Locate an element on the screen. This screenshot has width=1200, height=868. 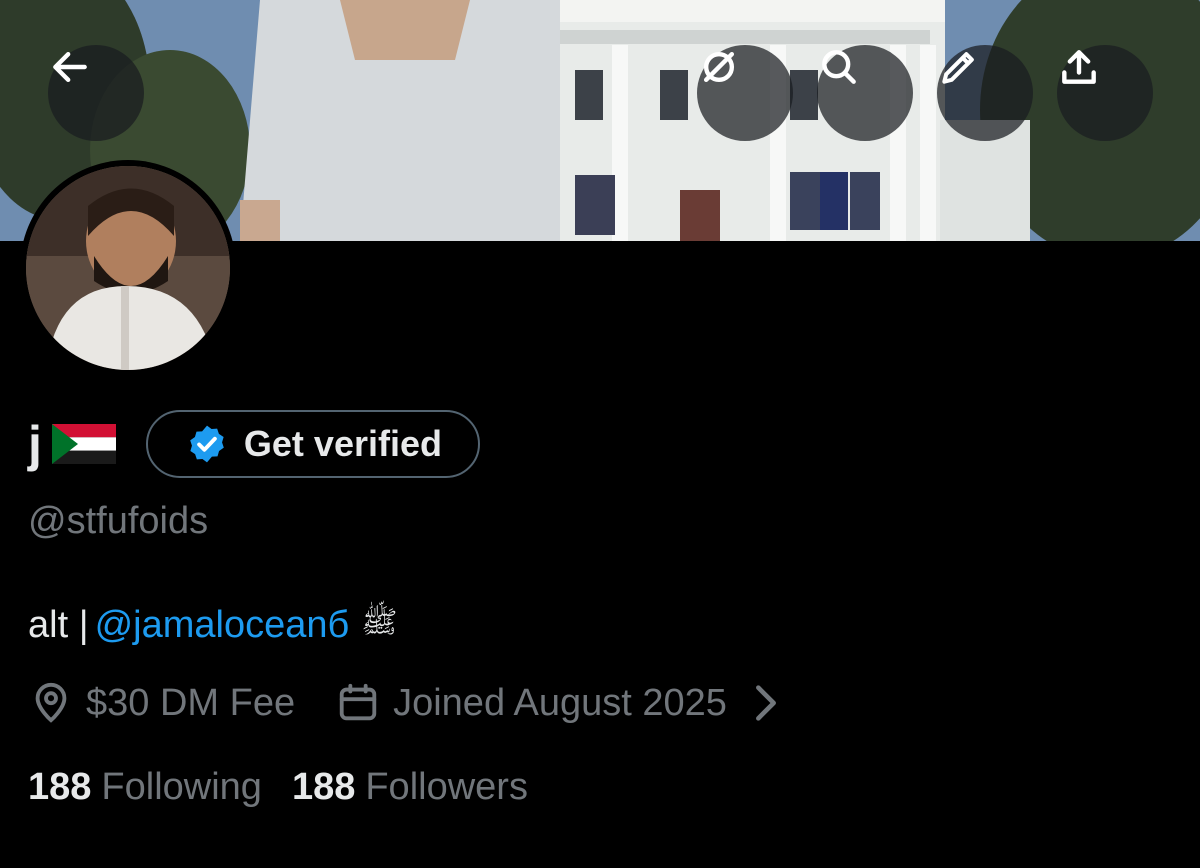
get-verified-label: Get verified is located at coordinates (342, 443).